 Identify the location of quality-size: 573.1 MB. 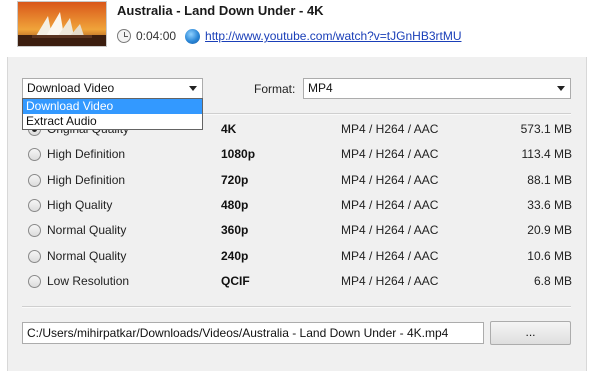
(546, 129).